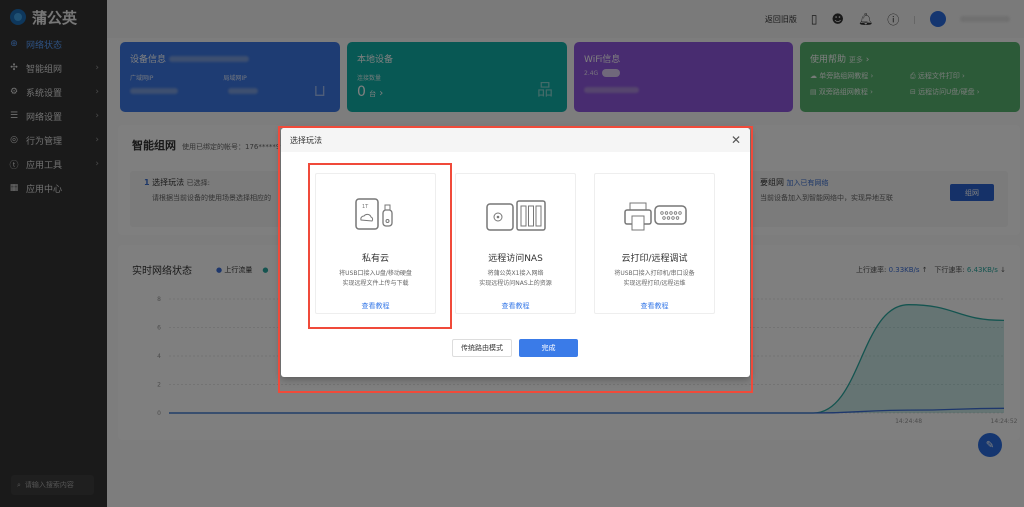 The image size is (1024, 507). Describe the element at coordinates (548, 348) in the screenshot. I see `done-button: 完成` at that location.